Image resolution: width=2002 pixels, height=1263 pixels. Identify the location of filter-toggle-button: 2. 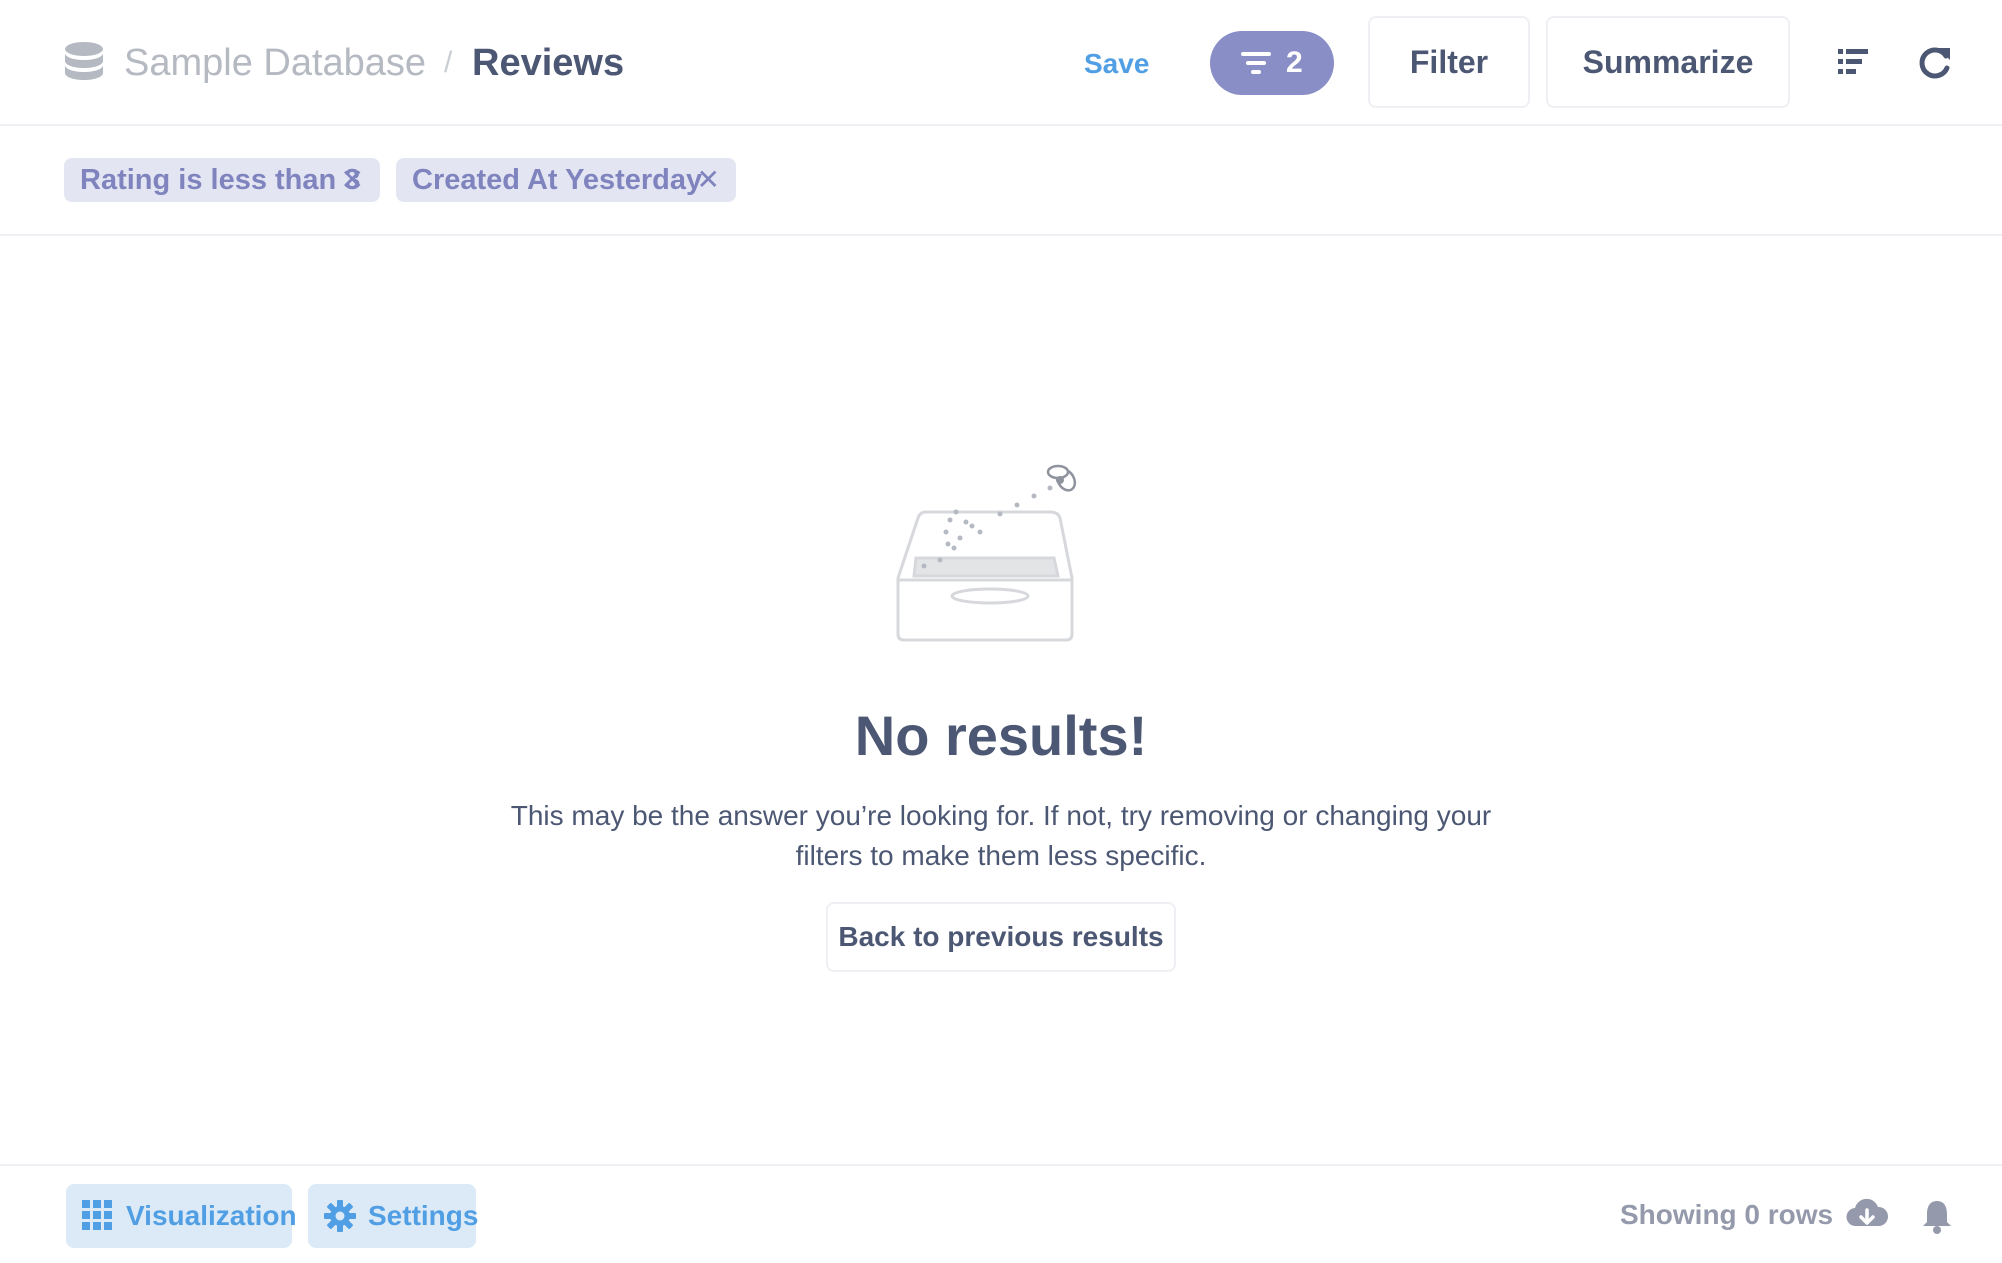
(1272, 63).